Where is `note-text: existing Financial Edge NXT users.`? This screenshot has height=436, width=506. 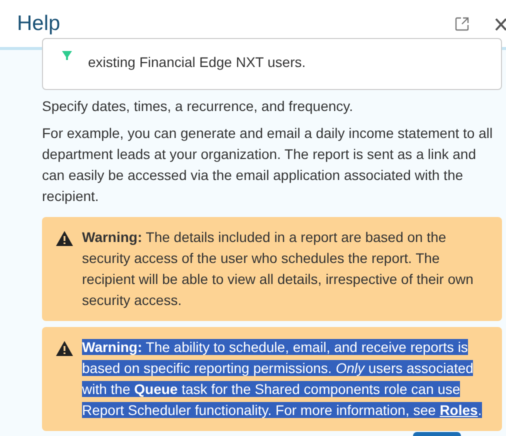 note-text: existing Financial Edge NXT users. is located at coordinates (197, 62).